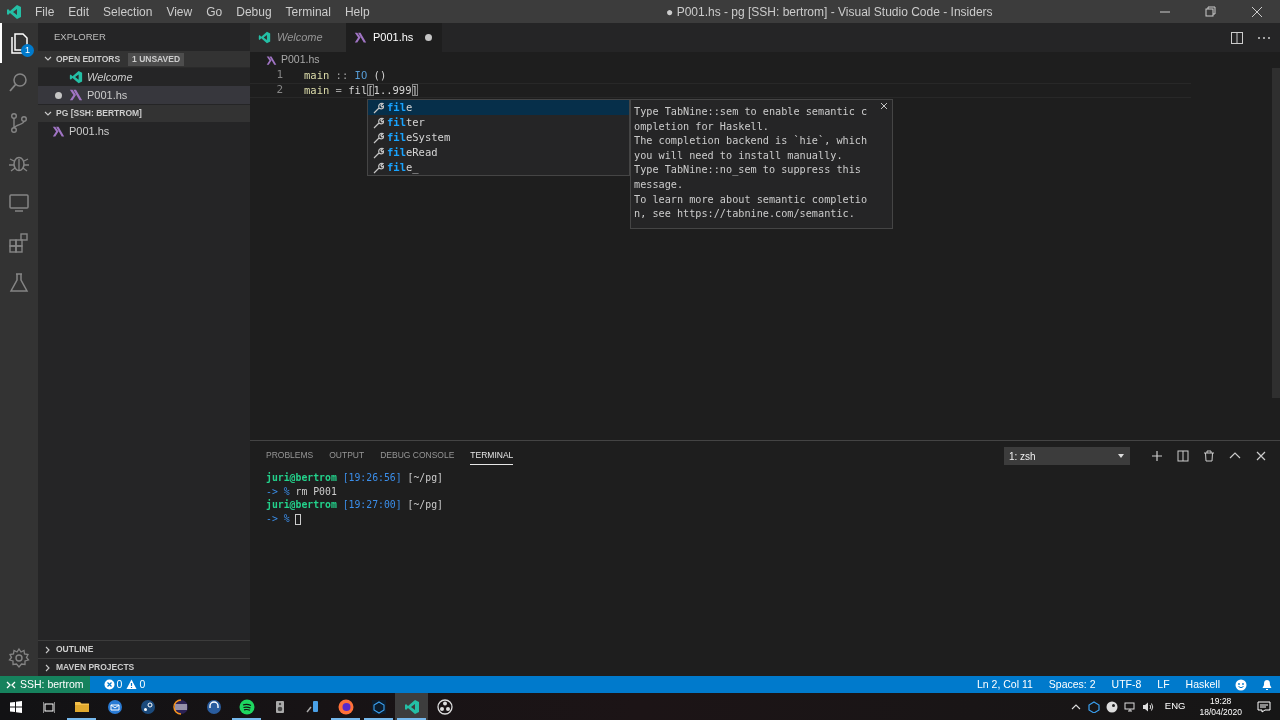  What do you see at coordinates (119, 684) in the screenshot?
I see `error-count: 0` at bounding box center [119, 684].